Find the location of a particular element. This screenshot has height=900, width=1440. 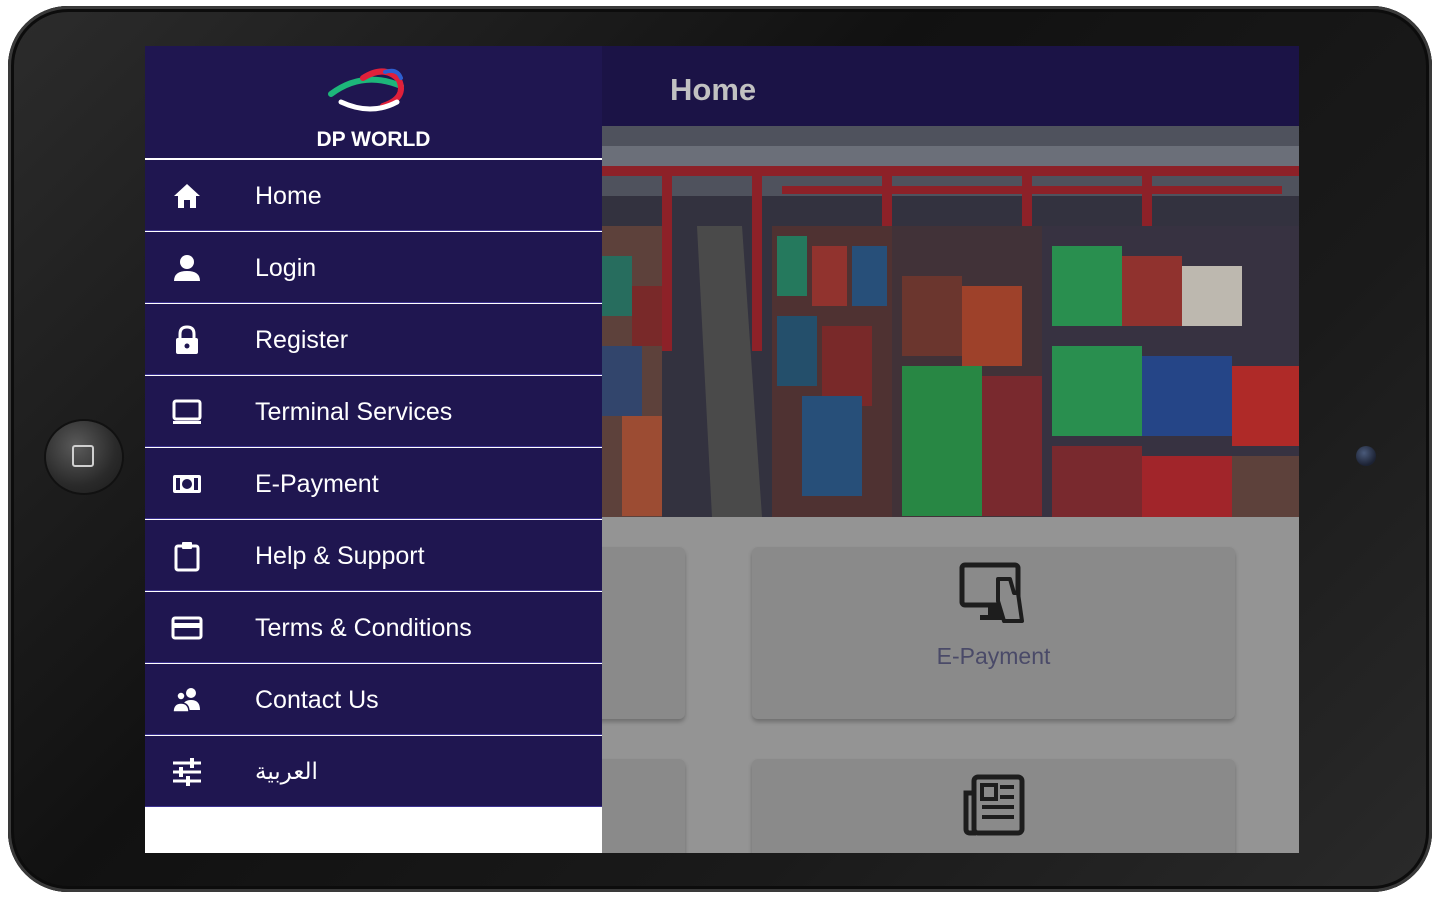

lock-icon is located at coordinates (187, 339).